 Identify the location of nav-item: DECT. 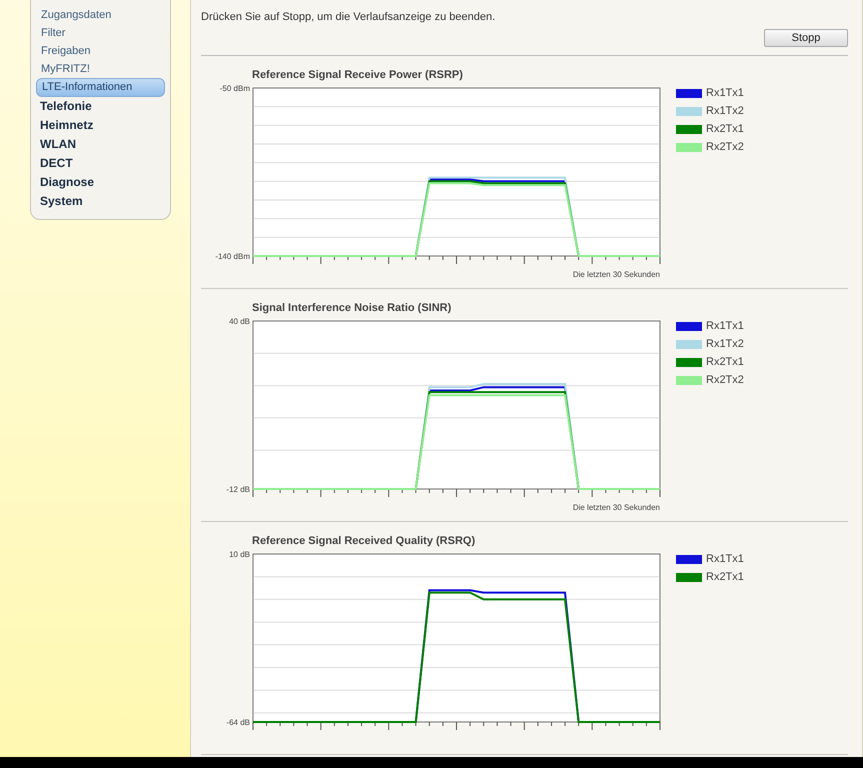
(100, 163).